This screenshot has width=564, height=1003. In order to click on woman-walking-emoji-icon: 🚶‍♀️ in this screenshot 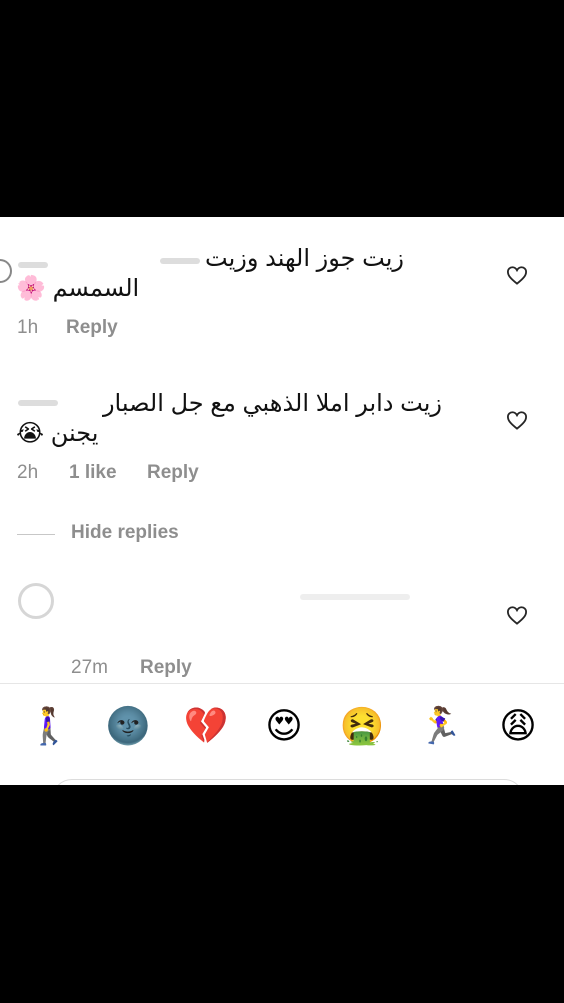, I will do `click(49, 727)`.